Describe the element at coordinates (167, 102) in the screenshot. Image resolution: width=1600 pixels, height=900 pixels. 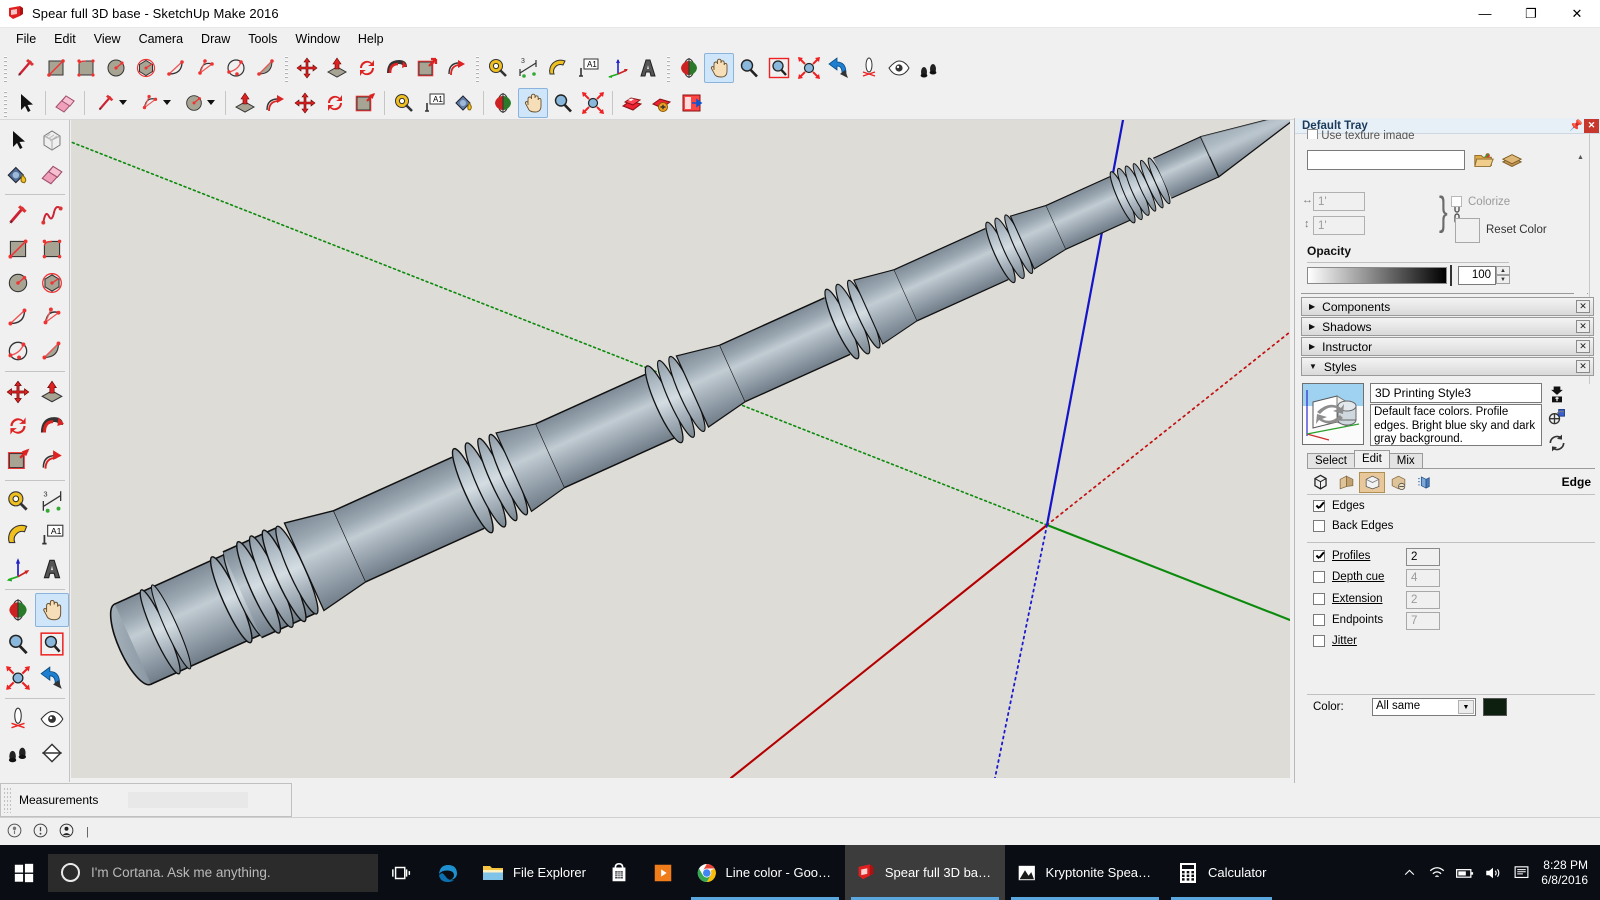
I see `chevron-down-icon` at that location.